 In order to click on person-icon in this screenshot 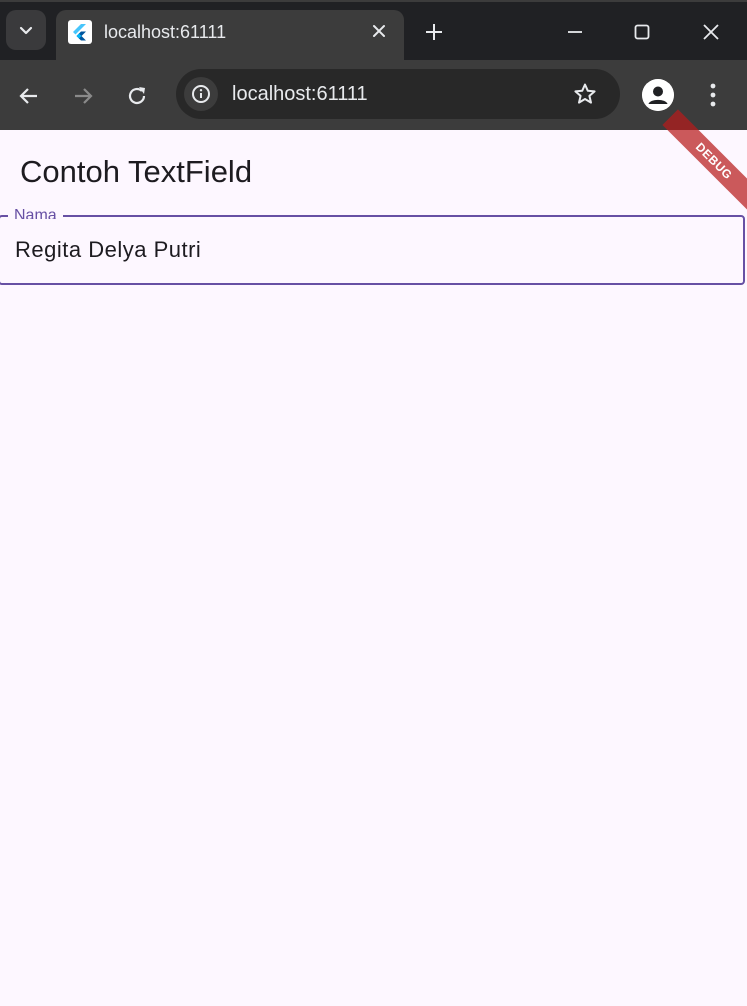, I will do `click(658, 95)`.